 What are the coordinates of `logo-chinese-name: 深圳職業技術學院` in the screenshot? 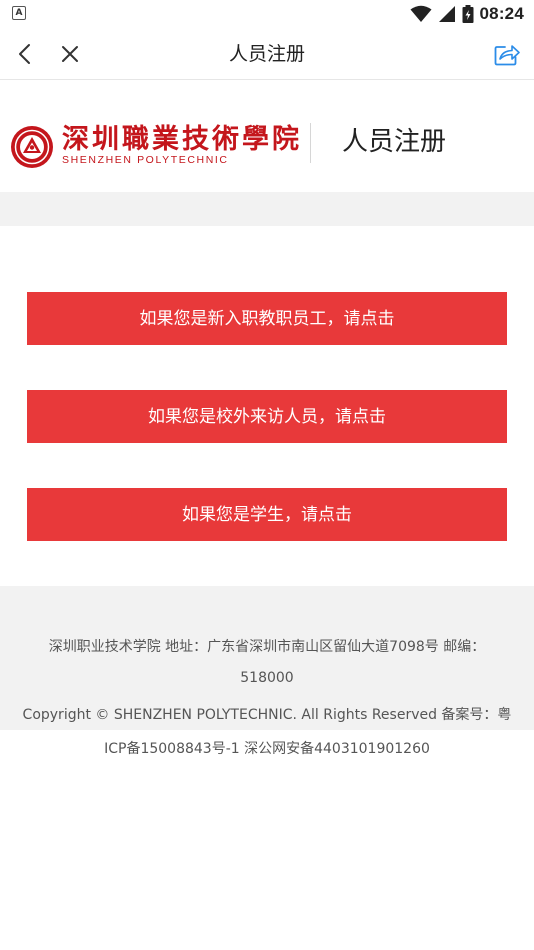 It's located at (182, 139).